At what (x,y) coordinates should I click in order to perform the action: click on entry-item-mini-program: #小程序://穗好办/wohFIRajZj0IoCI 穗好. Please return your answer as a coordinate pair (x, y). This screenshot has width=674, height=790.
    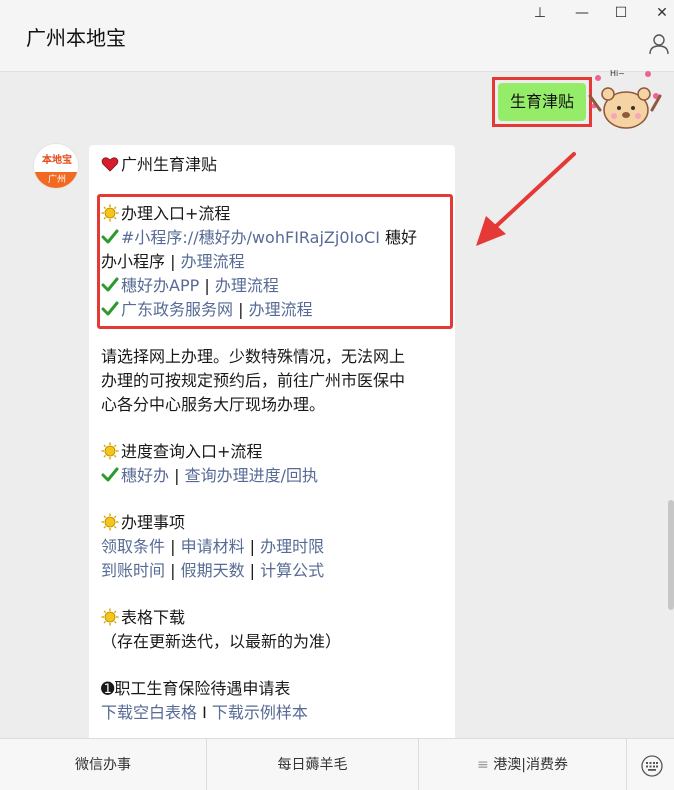
    Looking at the image, I should click on (259, 238).